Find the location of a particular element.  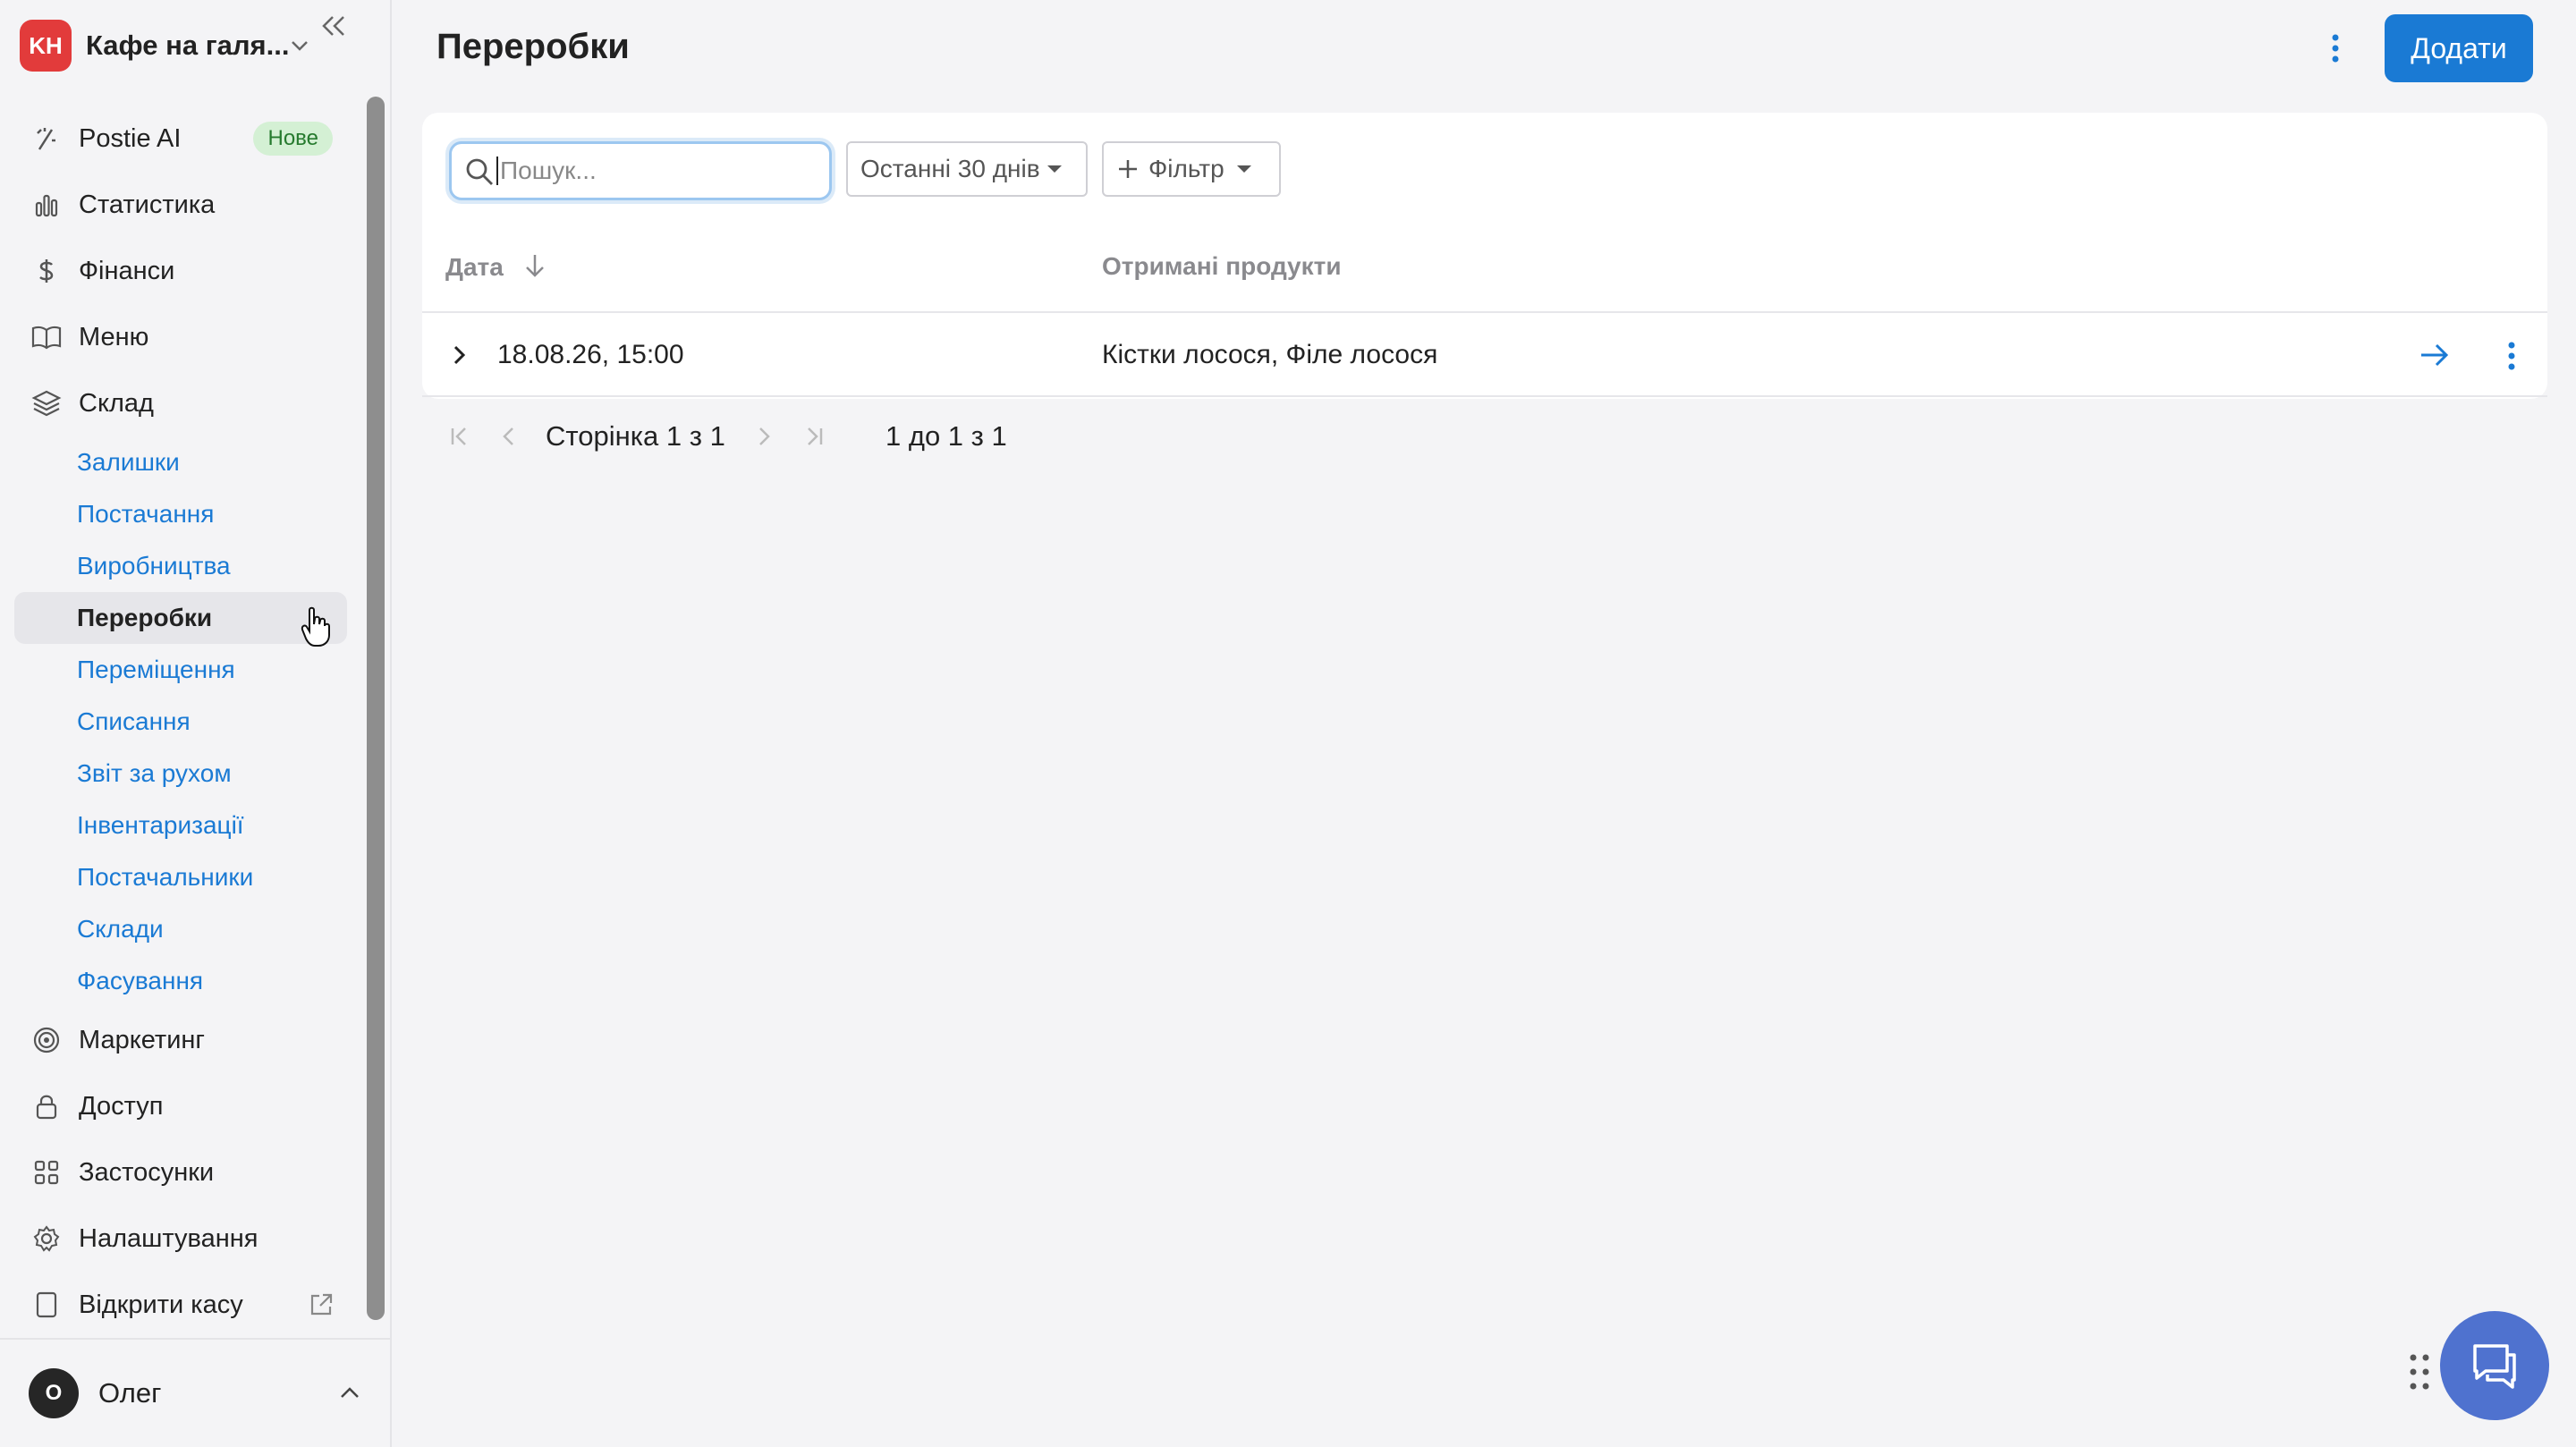

page-indicator: Сторінка 1 з 1 is located at coordinates (635, 436).